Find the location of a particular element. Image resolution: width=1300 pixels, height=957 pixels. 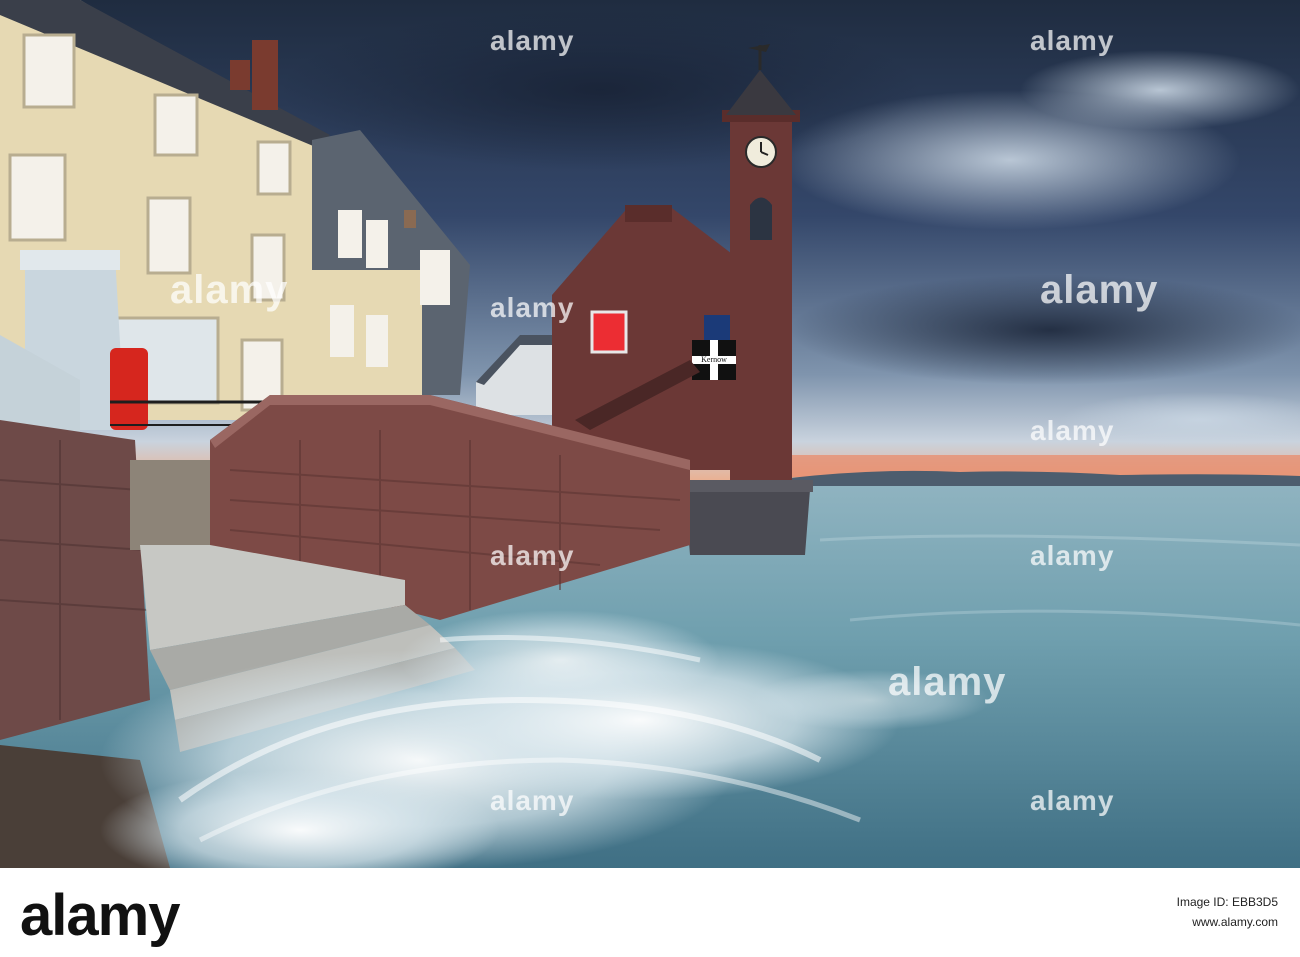

clock-tower is located at coordinates (761, 297).